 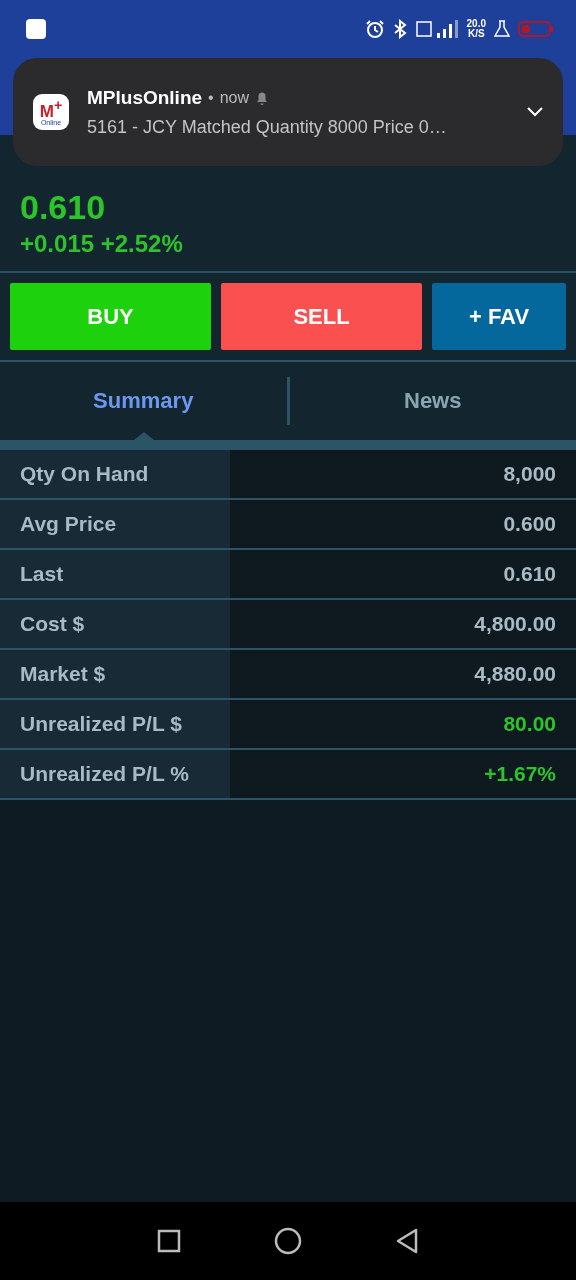 What do you see at coordinates (115, 624) in the screenshot?
I see `row-label: Cost $` at bounding box center [115, 624].